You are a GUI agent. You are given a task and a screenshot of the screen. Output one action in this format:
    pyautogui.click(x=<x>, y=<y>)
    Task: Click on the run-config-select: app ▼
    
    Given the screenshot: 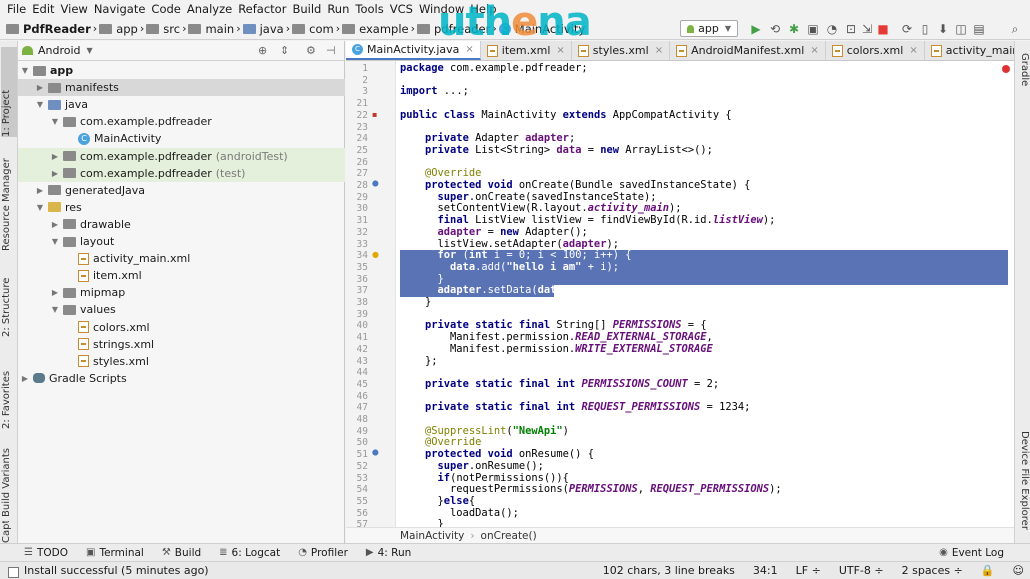 What is the action you would take?
    pyautogui.click(x=709, y=28)
    